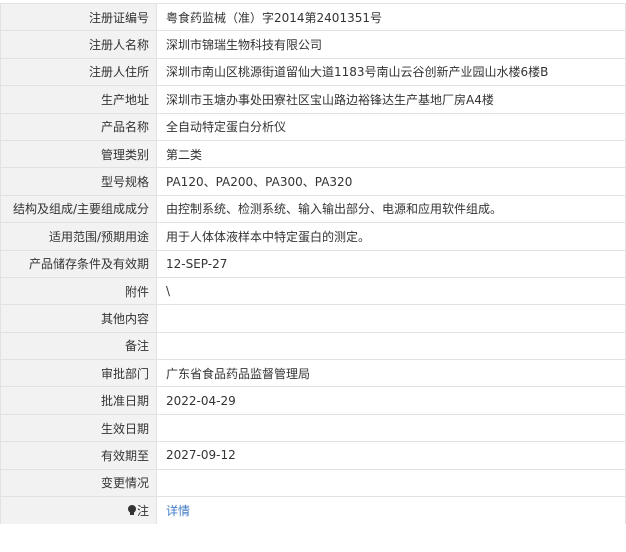  Describe the element at coordinates (78, 291) in the screenshot. I see `row-label: 附件` at that location.